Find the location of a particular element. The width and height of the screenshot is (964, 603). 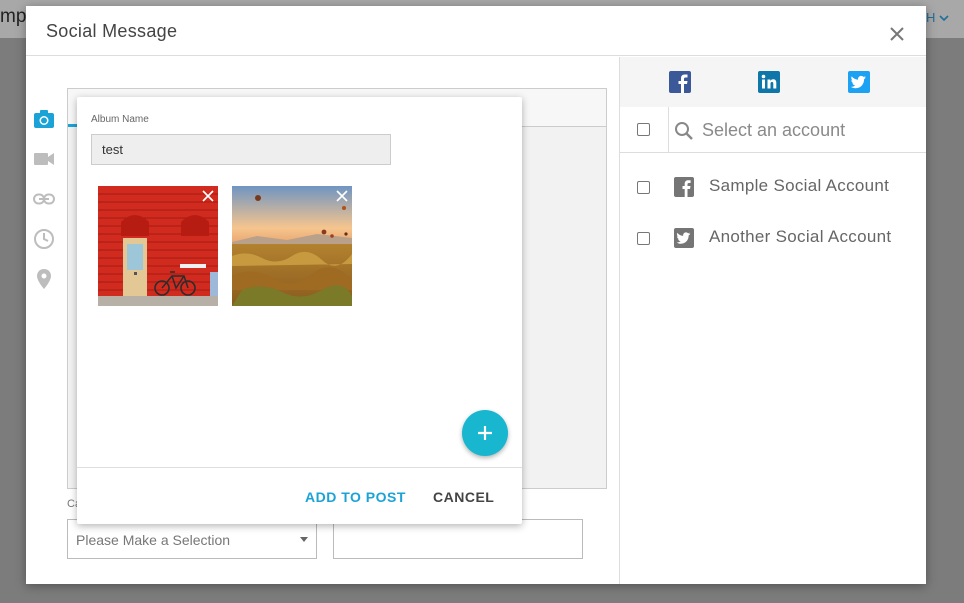

account-search-input: Select an account is located at coordinates (773, 130).